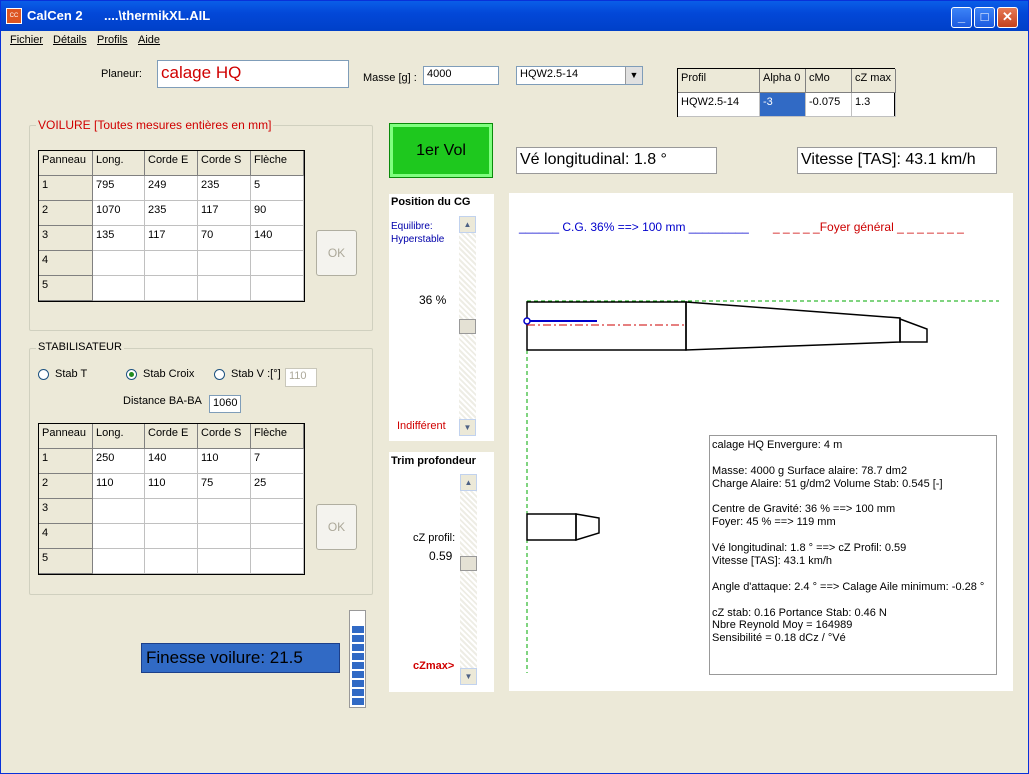 Image resolution: width=1029 pixels, height=774 pixels. What do you see at coordinates (772, 561) in the screenshot?
I see `summary-line: Vitesse [TAS]: 43.1 km/h` at bounding box center [772, 561].